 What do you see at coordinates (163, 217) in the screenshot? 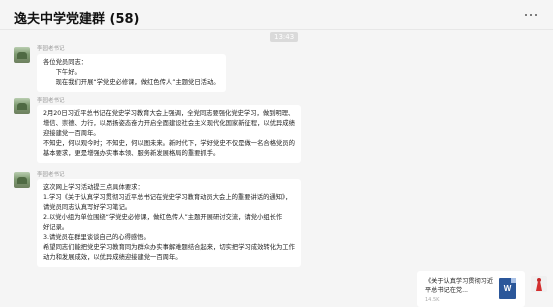
I see `message-line: 2.以党小组为单位围绕“学党史必修课，做红色传人”主题开展研讨交流，请党小组长作` at bounding box center [163, 217].